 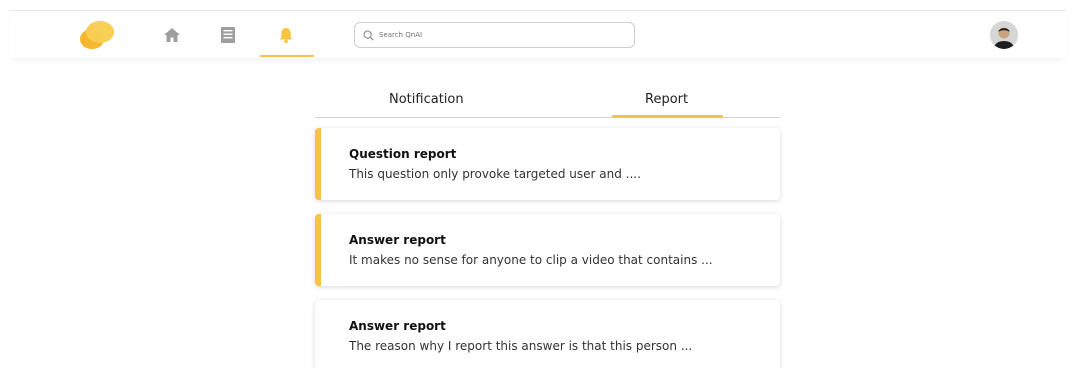 I want to click on search-icon, so click(x=368, y=35).